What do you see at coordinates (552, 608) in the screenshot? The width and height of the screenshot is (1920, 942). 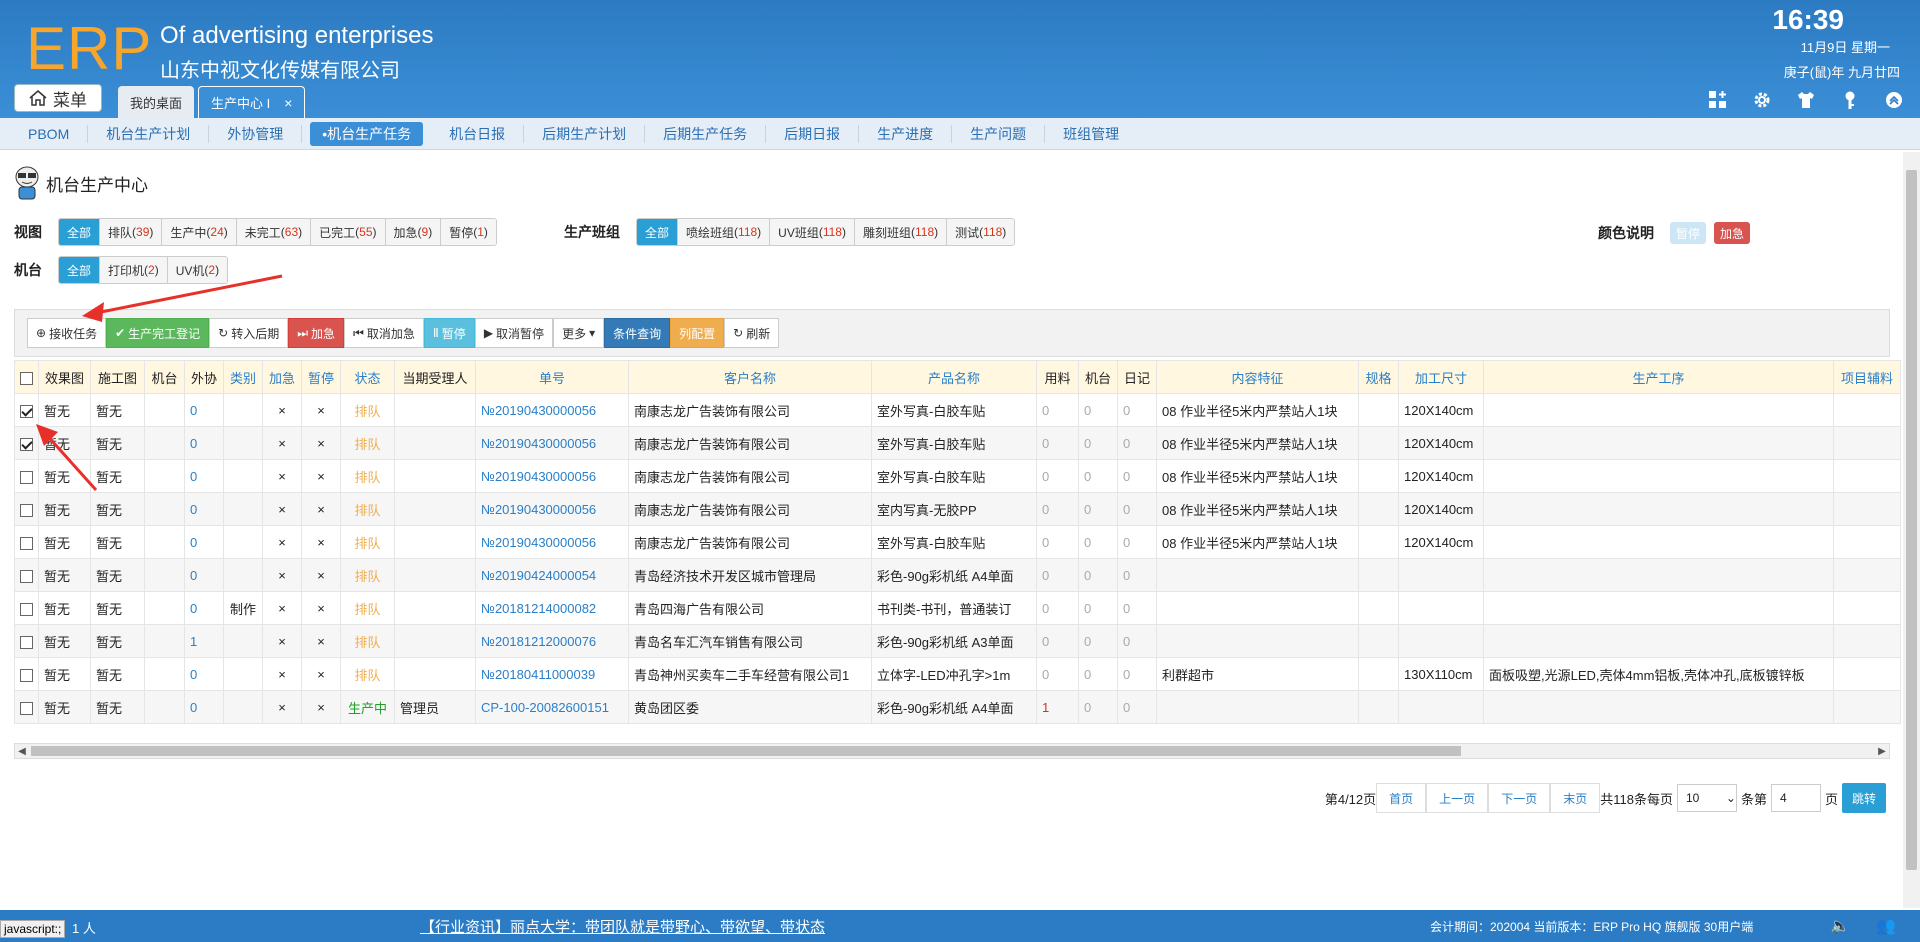 I see `cell-order-number: №20181214000082` at bounding box center [552, 608].